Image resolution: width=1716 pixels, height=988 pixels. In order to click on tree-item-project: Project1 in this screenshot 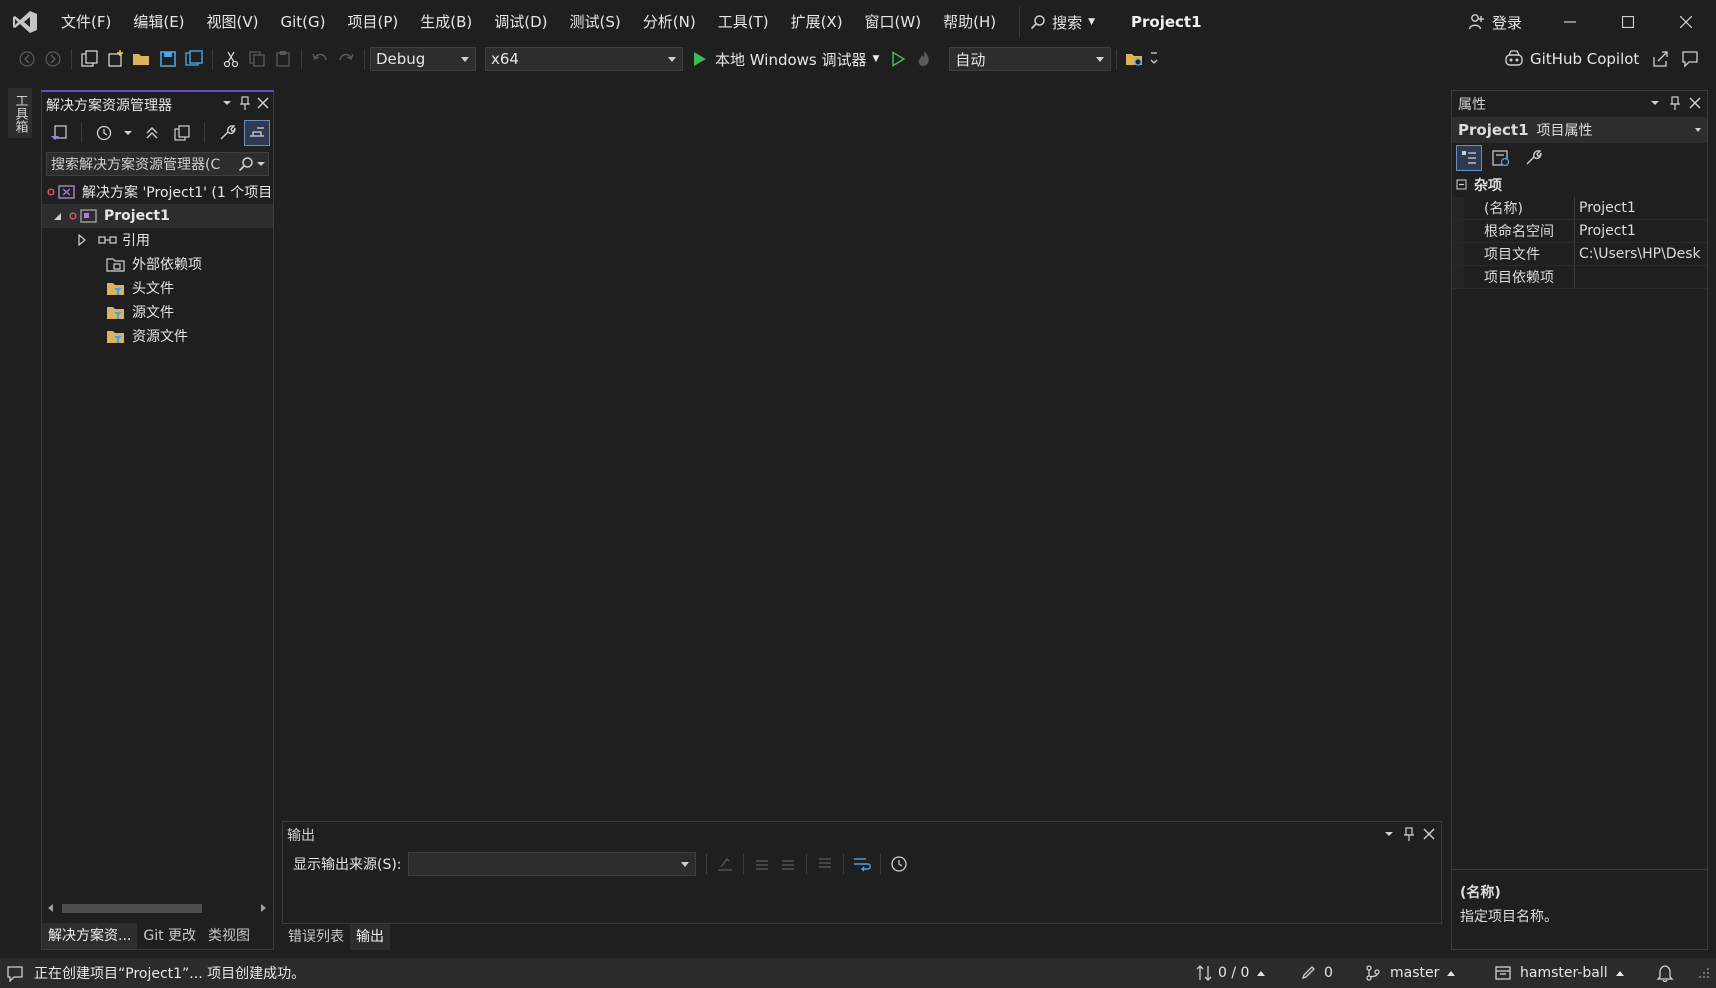, I will do `click(157, 216)`.